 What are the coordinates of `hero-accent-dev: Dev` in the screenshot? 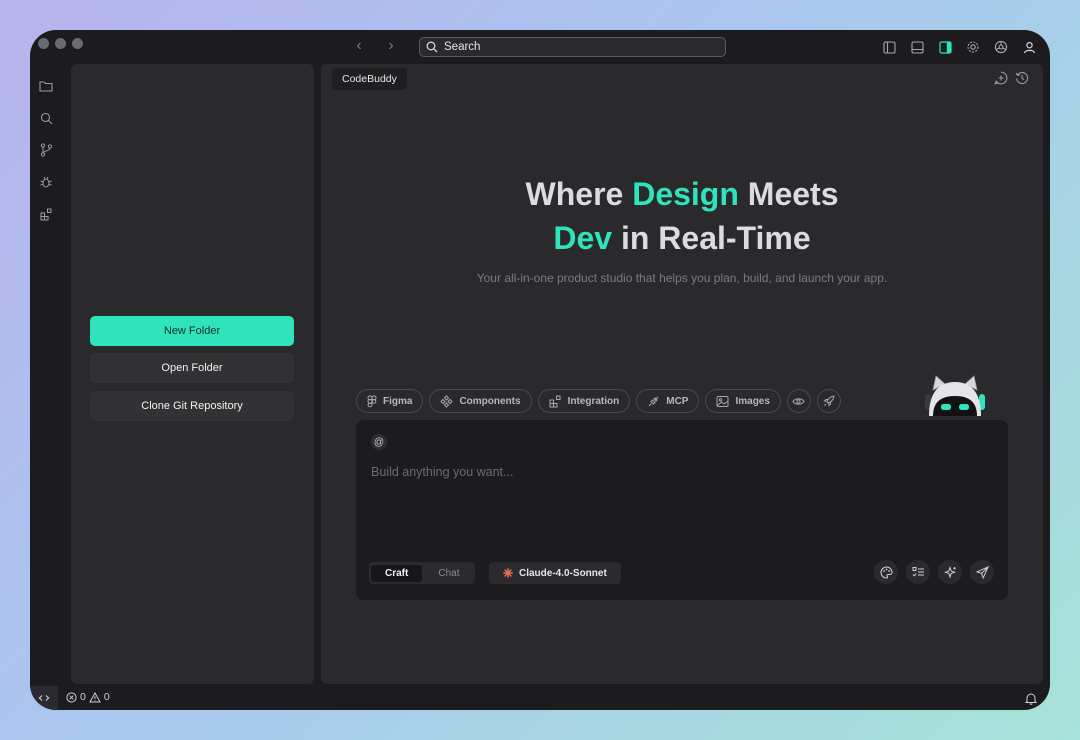 It's located at (583, 238).